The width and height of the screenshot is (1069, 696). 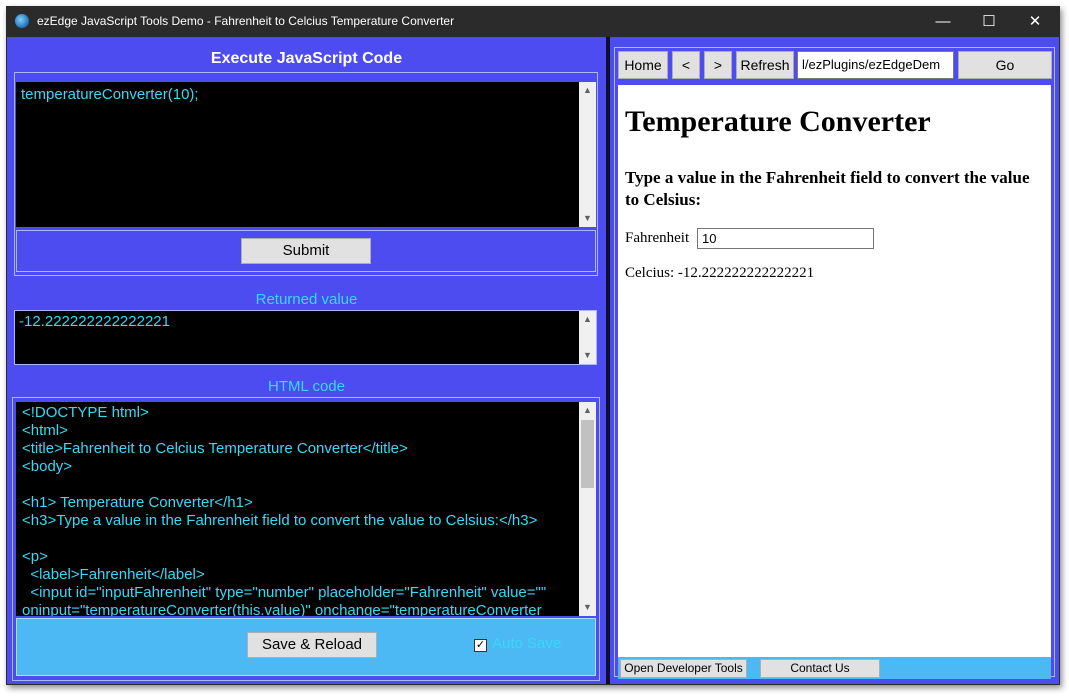 What do you see at coordinates (720, 273) in the screenshot?
I see `celsius-result: Celcius: -12.222222222222221` at bounding box center [720, 273].